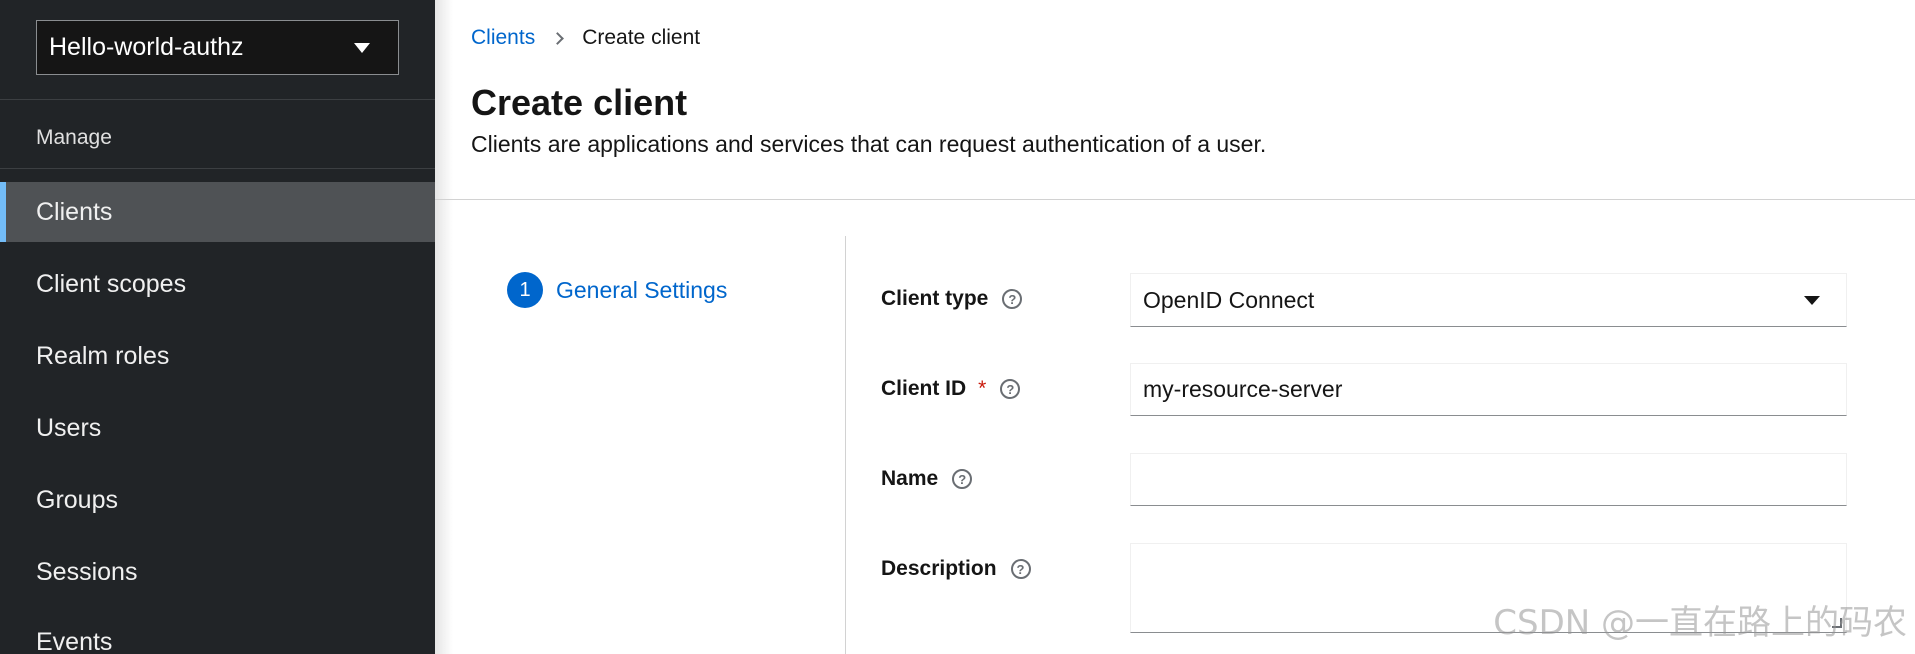  Describe the element at coordinates (935, 298) in the screenshot. I see `client-type-label-text: Client type` at that location.